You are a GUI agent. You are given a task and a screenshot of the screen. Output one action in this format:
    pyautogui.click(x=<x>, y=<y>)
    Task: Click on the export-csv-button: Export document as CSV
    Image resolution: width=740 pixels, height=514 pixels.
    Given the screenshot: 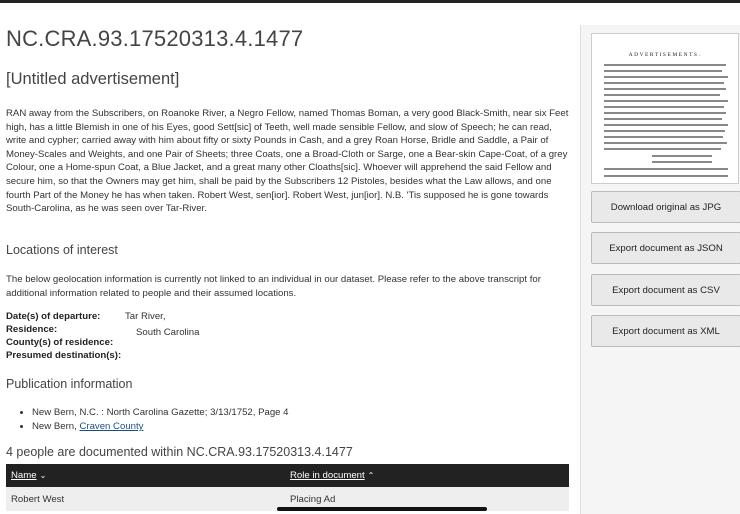 What is the action you would take?
    pyautogui.click(x=665, y=290)
    